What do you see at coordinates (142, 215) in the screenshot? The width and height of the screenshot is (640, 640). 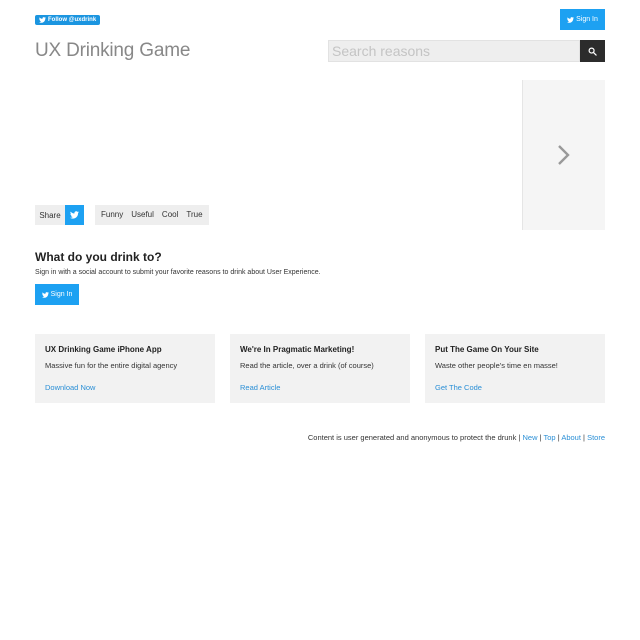 I see `vote-useful-button: Useful` at bounding box center [142, 215].